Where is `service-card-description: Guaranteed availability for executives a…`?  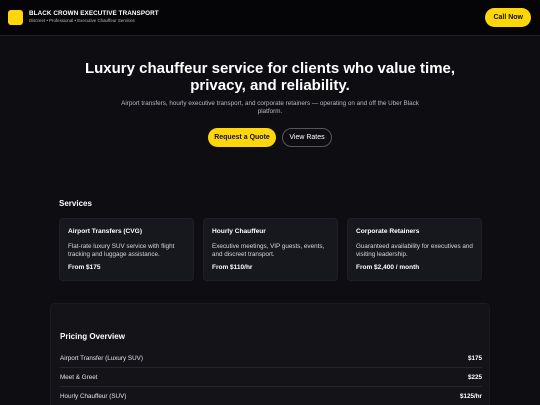 service-card-description: Guaranteed availability for executives a… is located at coordinates (414, 250).